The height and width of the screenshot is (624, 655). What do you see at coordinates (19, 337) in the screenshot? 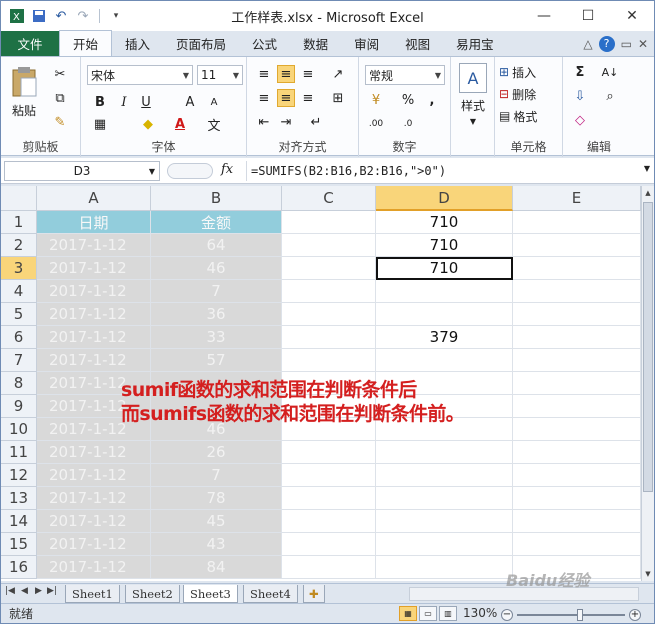
I see `row-header: 6` at bounding box center [19, 337].